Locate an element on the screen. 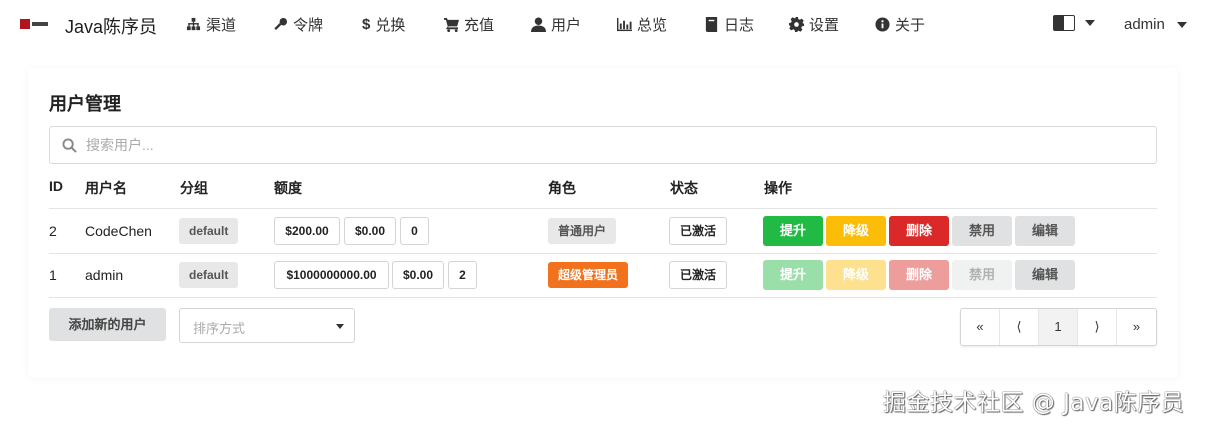 The width and height of the screenshot is (1215, 429). nav-label: 总览 is located at coordinates (652, 25).